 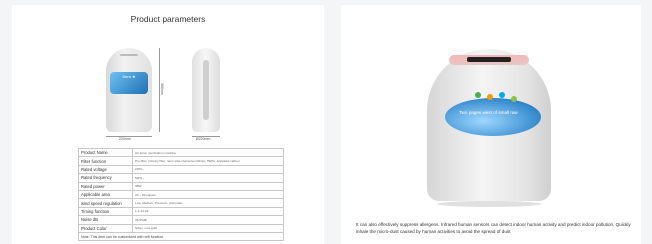 What do you see at coordinates (168, 19) in the screenshot?
I see `page-title: Product parameters` at bounding box center [168, 19].